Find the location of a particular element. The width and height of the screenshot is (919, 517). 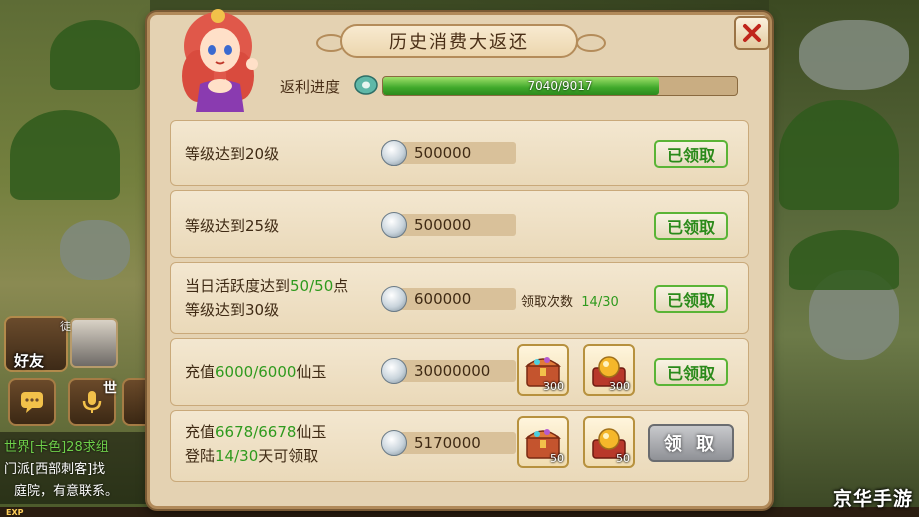

friend-label: 好友 is located at coordinates (29, 361).